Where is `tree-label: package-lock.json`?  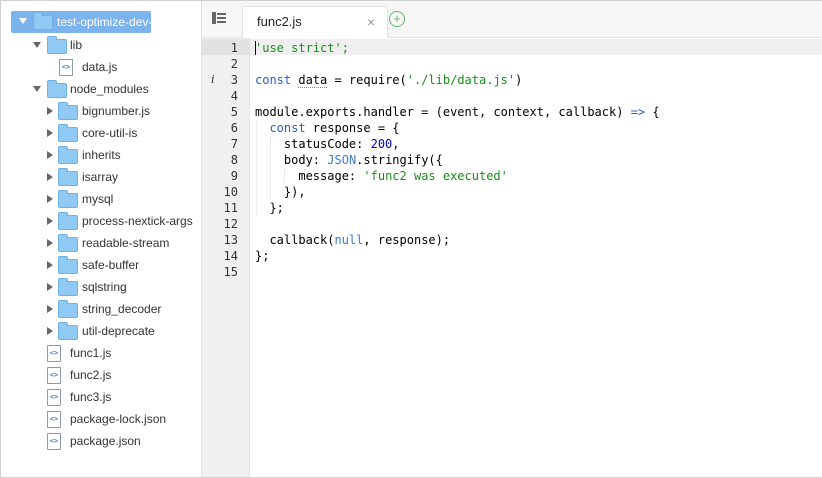 tree-label: package-lock.json is located at coordinates (118, 419).